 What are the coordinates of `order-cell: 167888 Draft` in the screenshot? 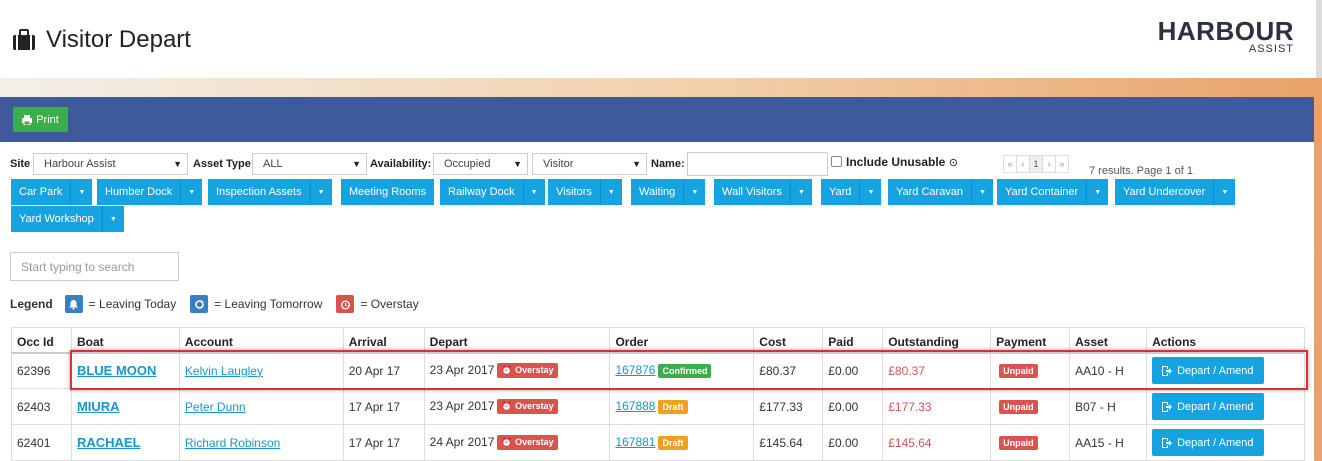 It's located at (682, 406).